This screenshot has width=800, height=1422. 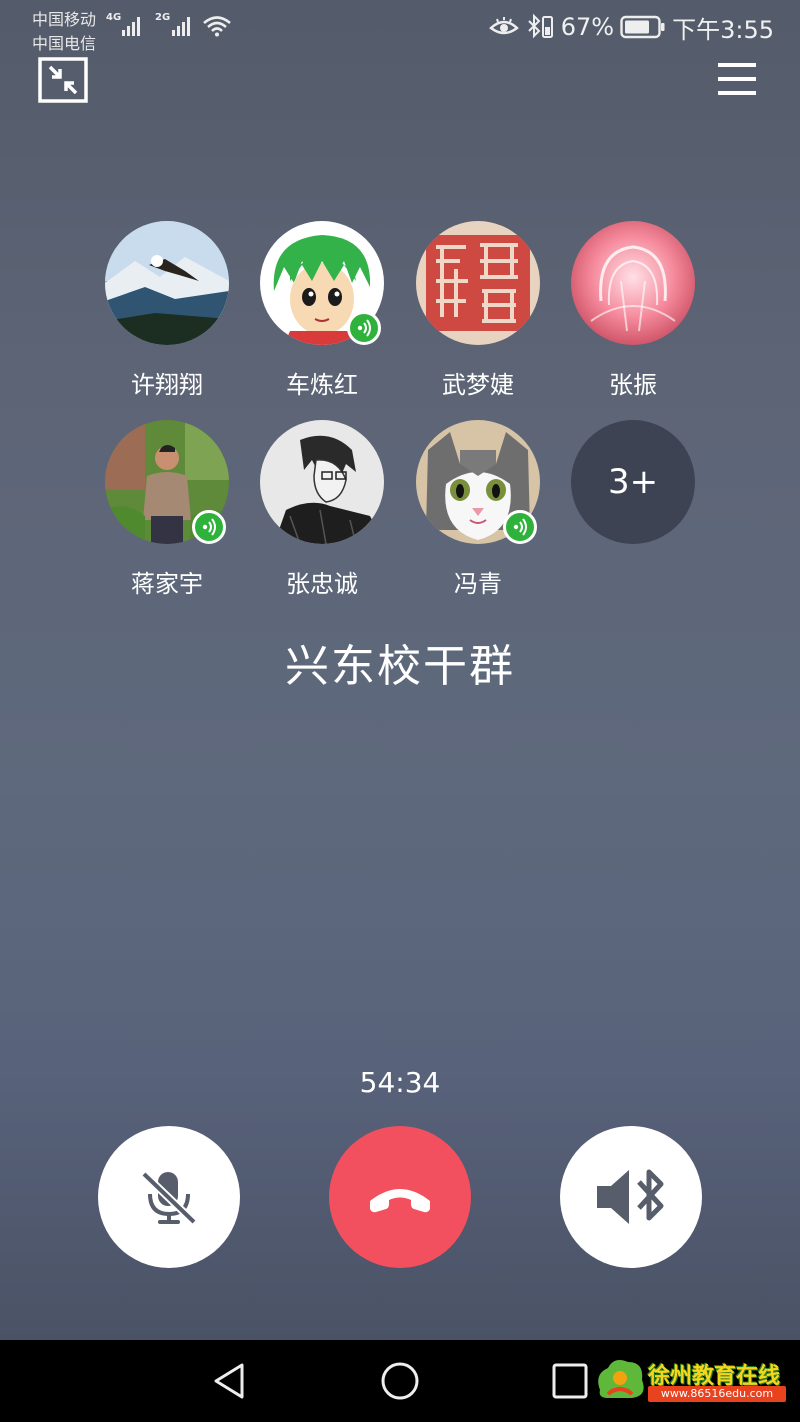 I want to click on signal-strength-icon, so click(x=131, y=26).